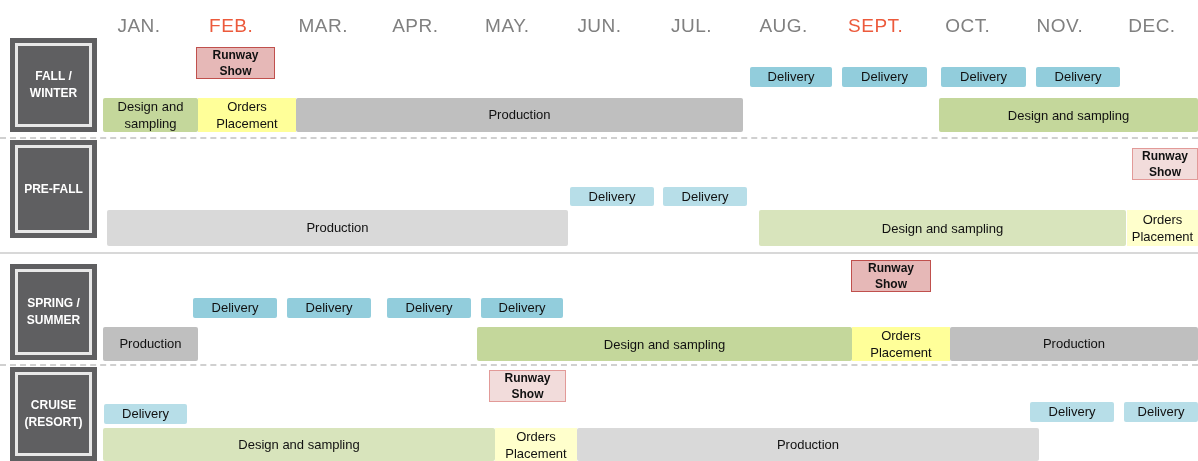 The height and width of the screenshot is (461, 1198). I want to click on season-label: CRUISE (RESORT), so click(53, 414).